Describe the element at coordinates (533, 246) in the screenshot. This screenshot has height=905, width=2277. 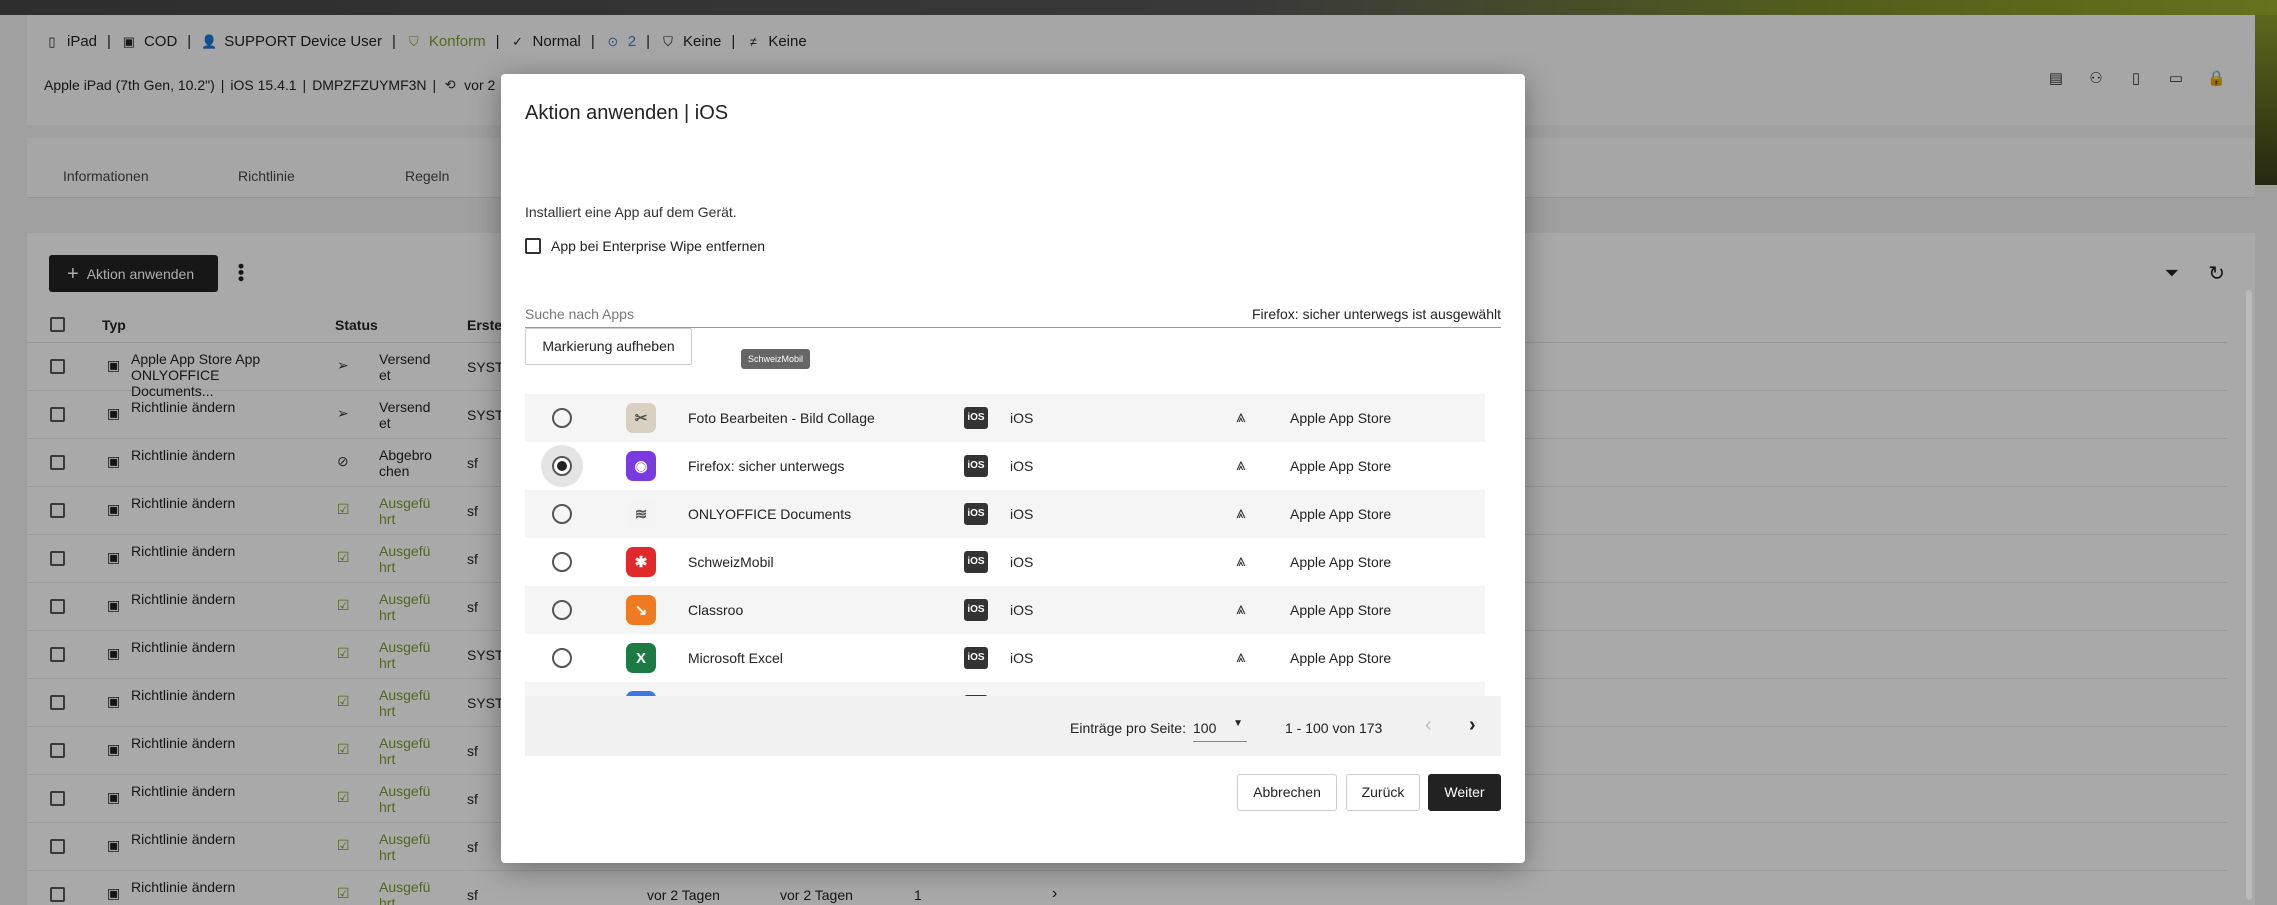
I see `wipe-checkbox` at that location.